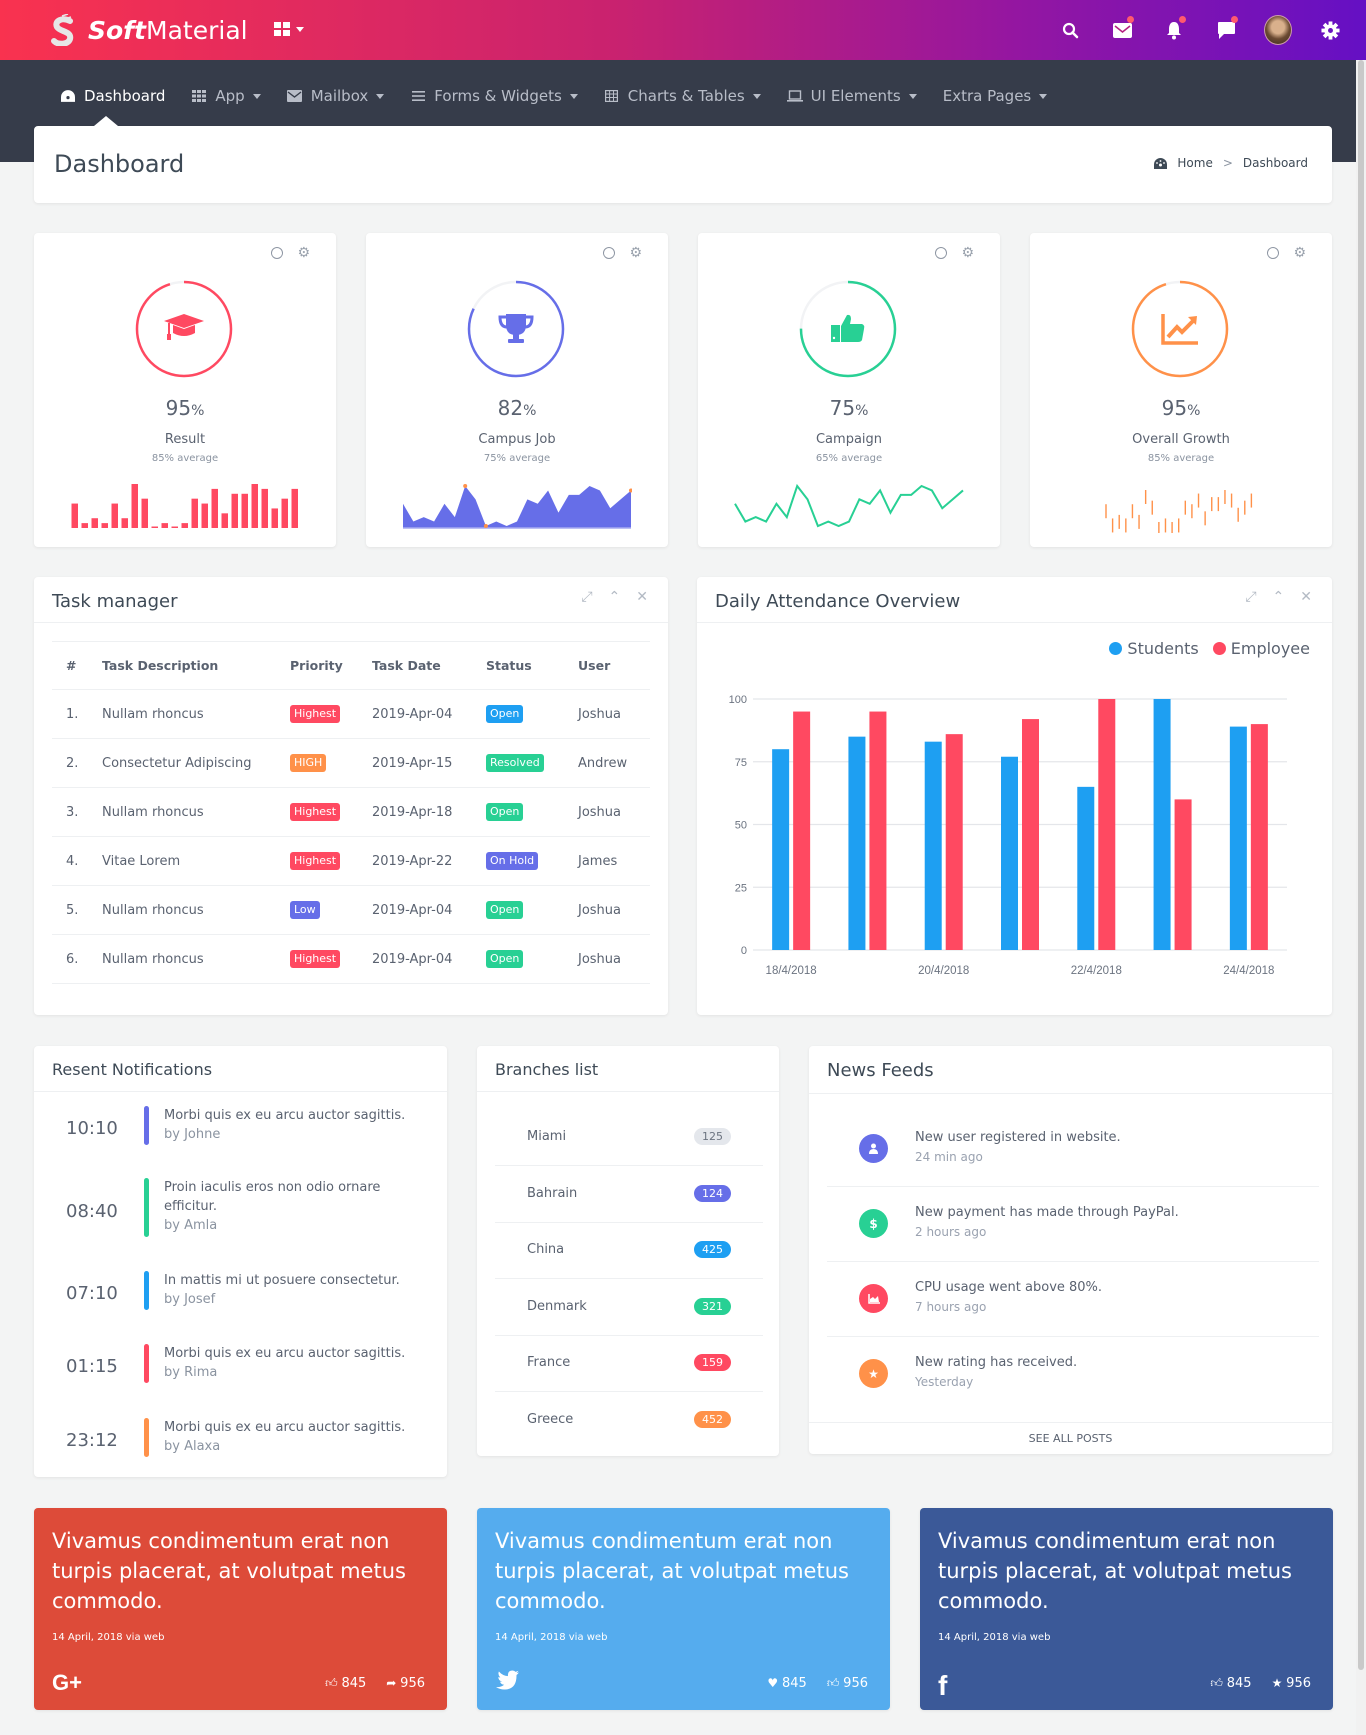  Describe the element at coordinates (1122, 30) in the screenshot. I see `mail-button` at that location.